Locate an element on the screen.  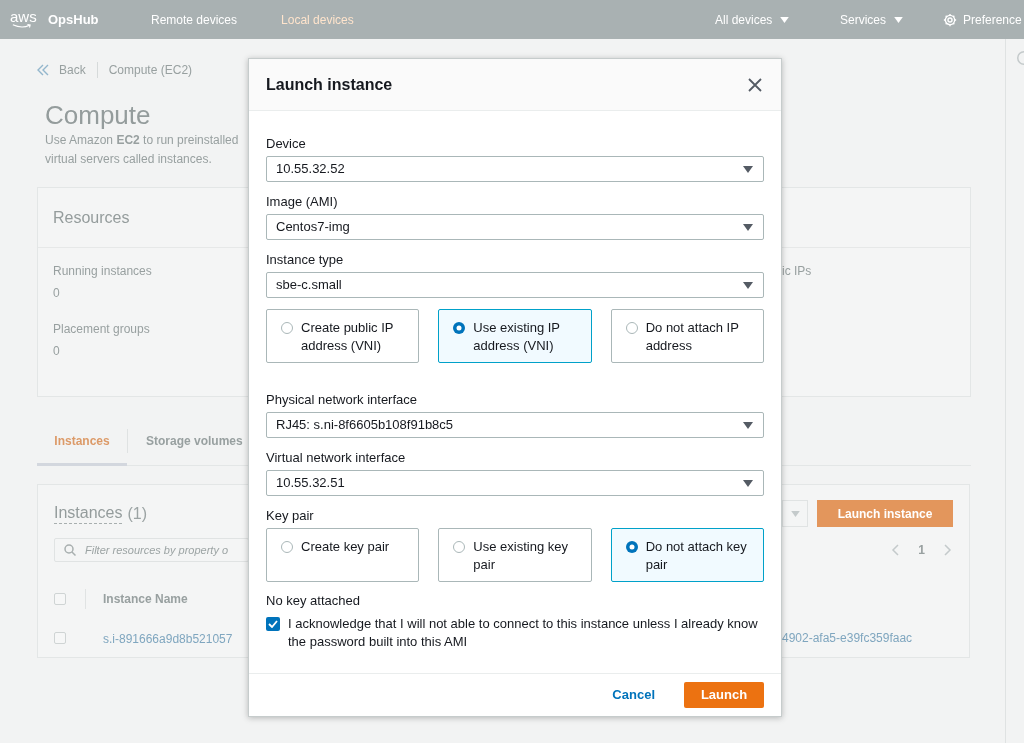
column-header: Instance Name is located at coordinates (145, 599).